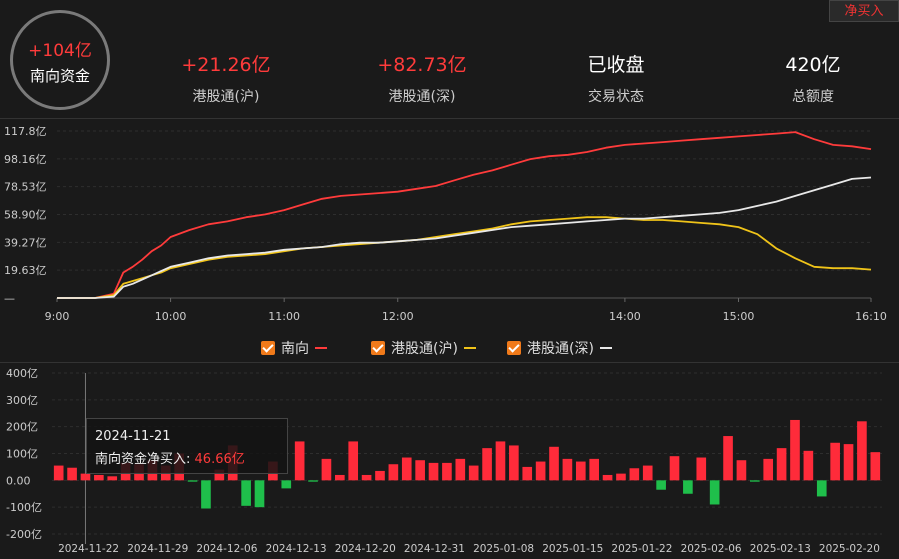 Image resolution: width=899 pixels, height=559 pixels. Describe the element at coordinates (22, 373) in the screenshot. I see `y-tick-label: 400亿` at that location.